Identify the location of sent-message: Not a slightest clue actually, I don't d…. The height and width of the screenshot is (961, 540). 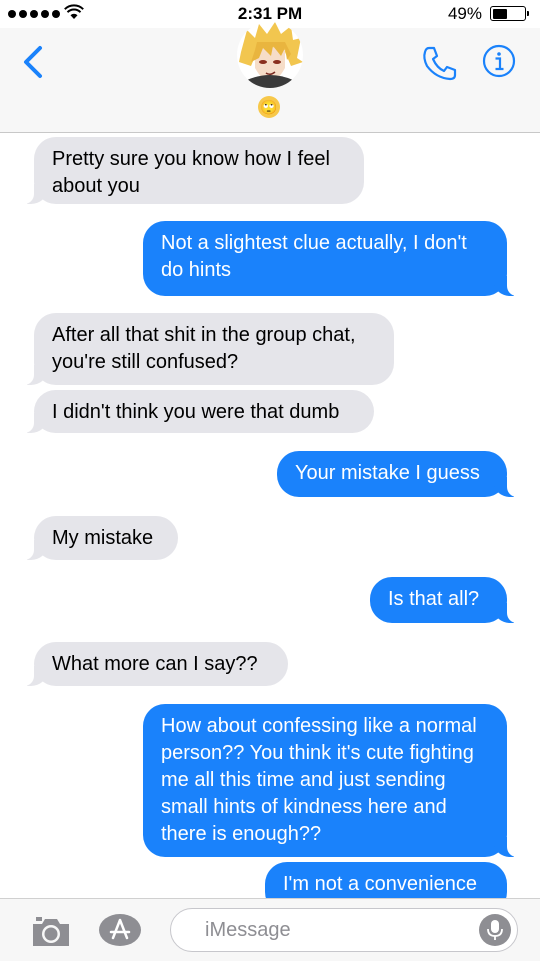
(330, 258).